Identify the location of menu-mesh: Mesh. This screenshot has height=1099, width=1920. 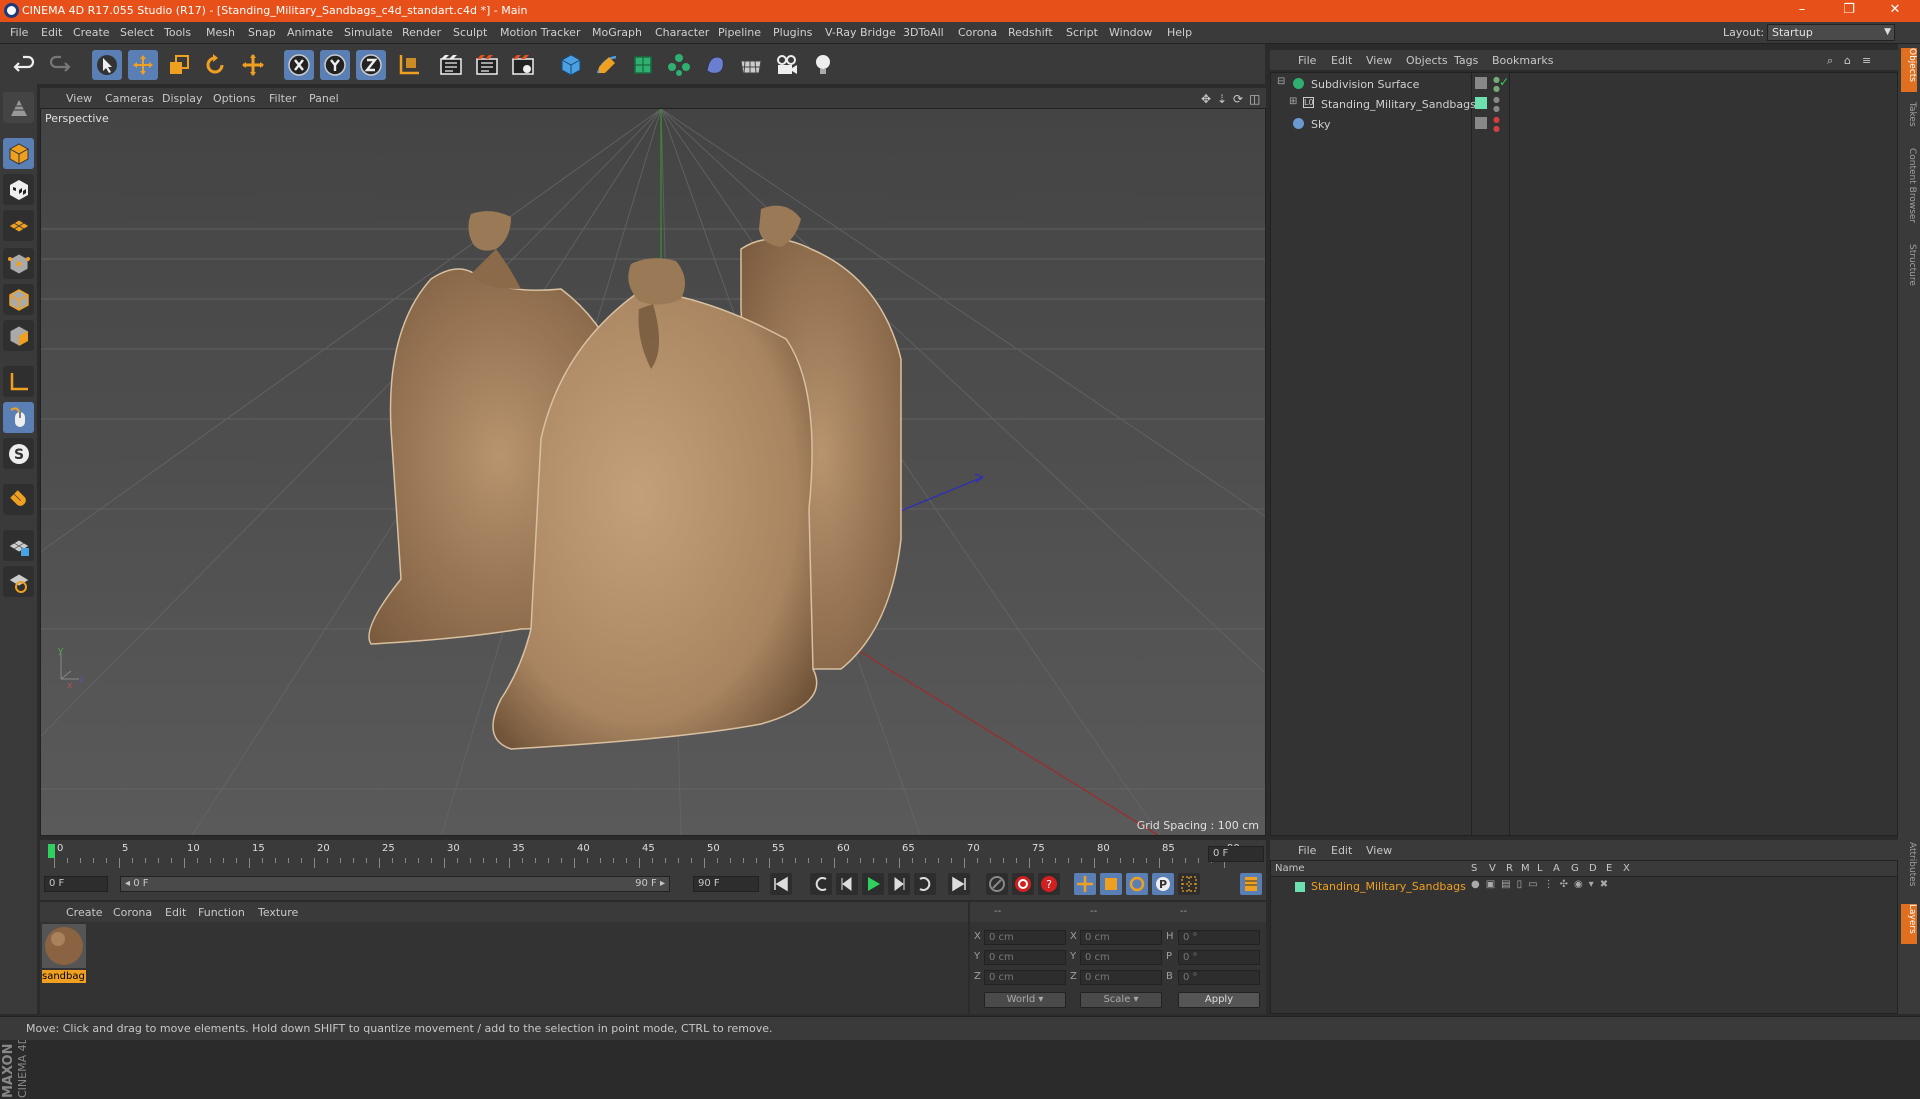
(220, 32).